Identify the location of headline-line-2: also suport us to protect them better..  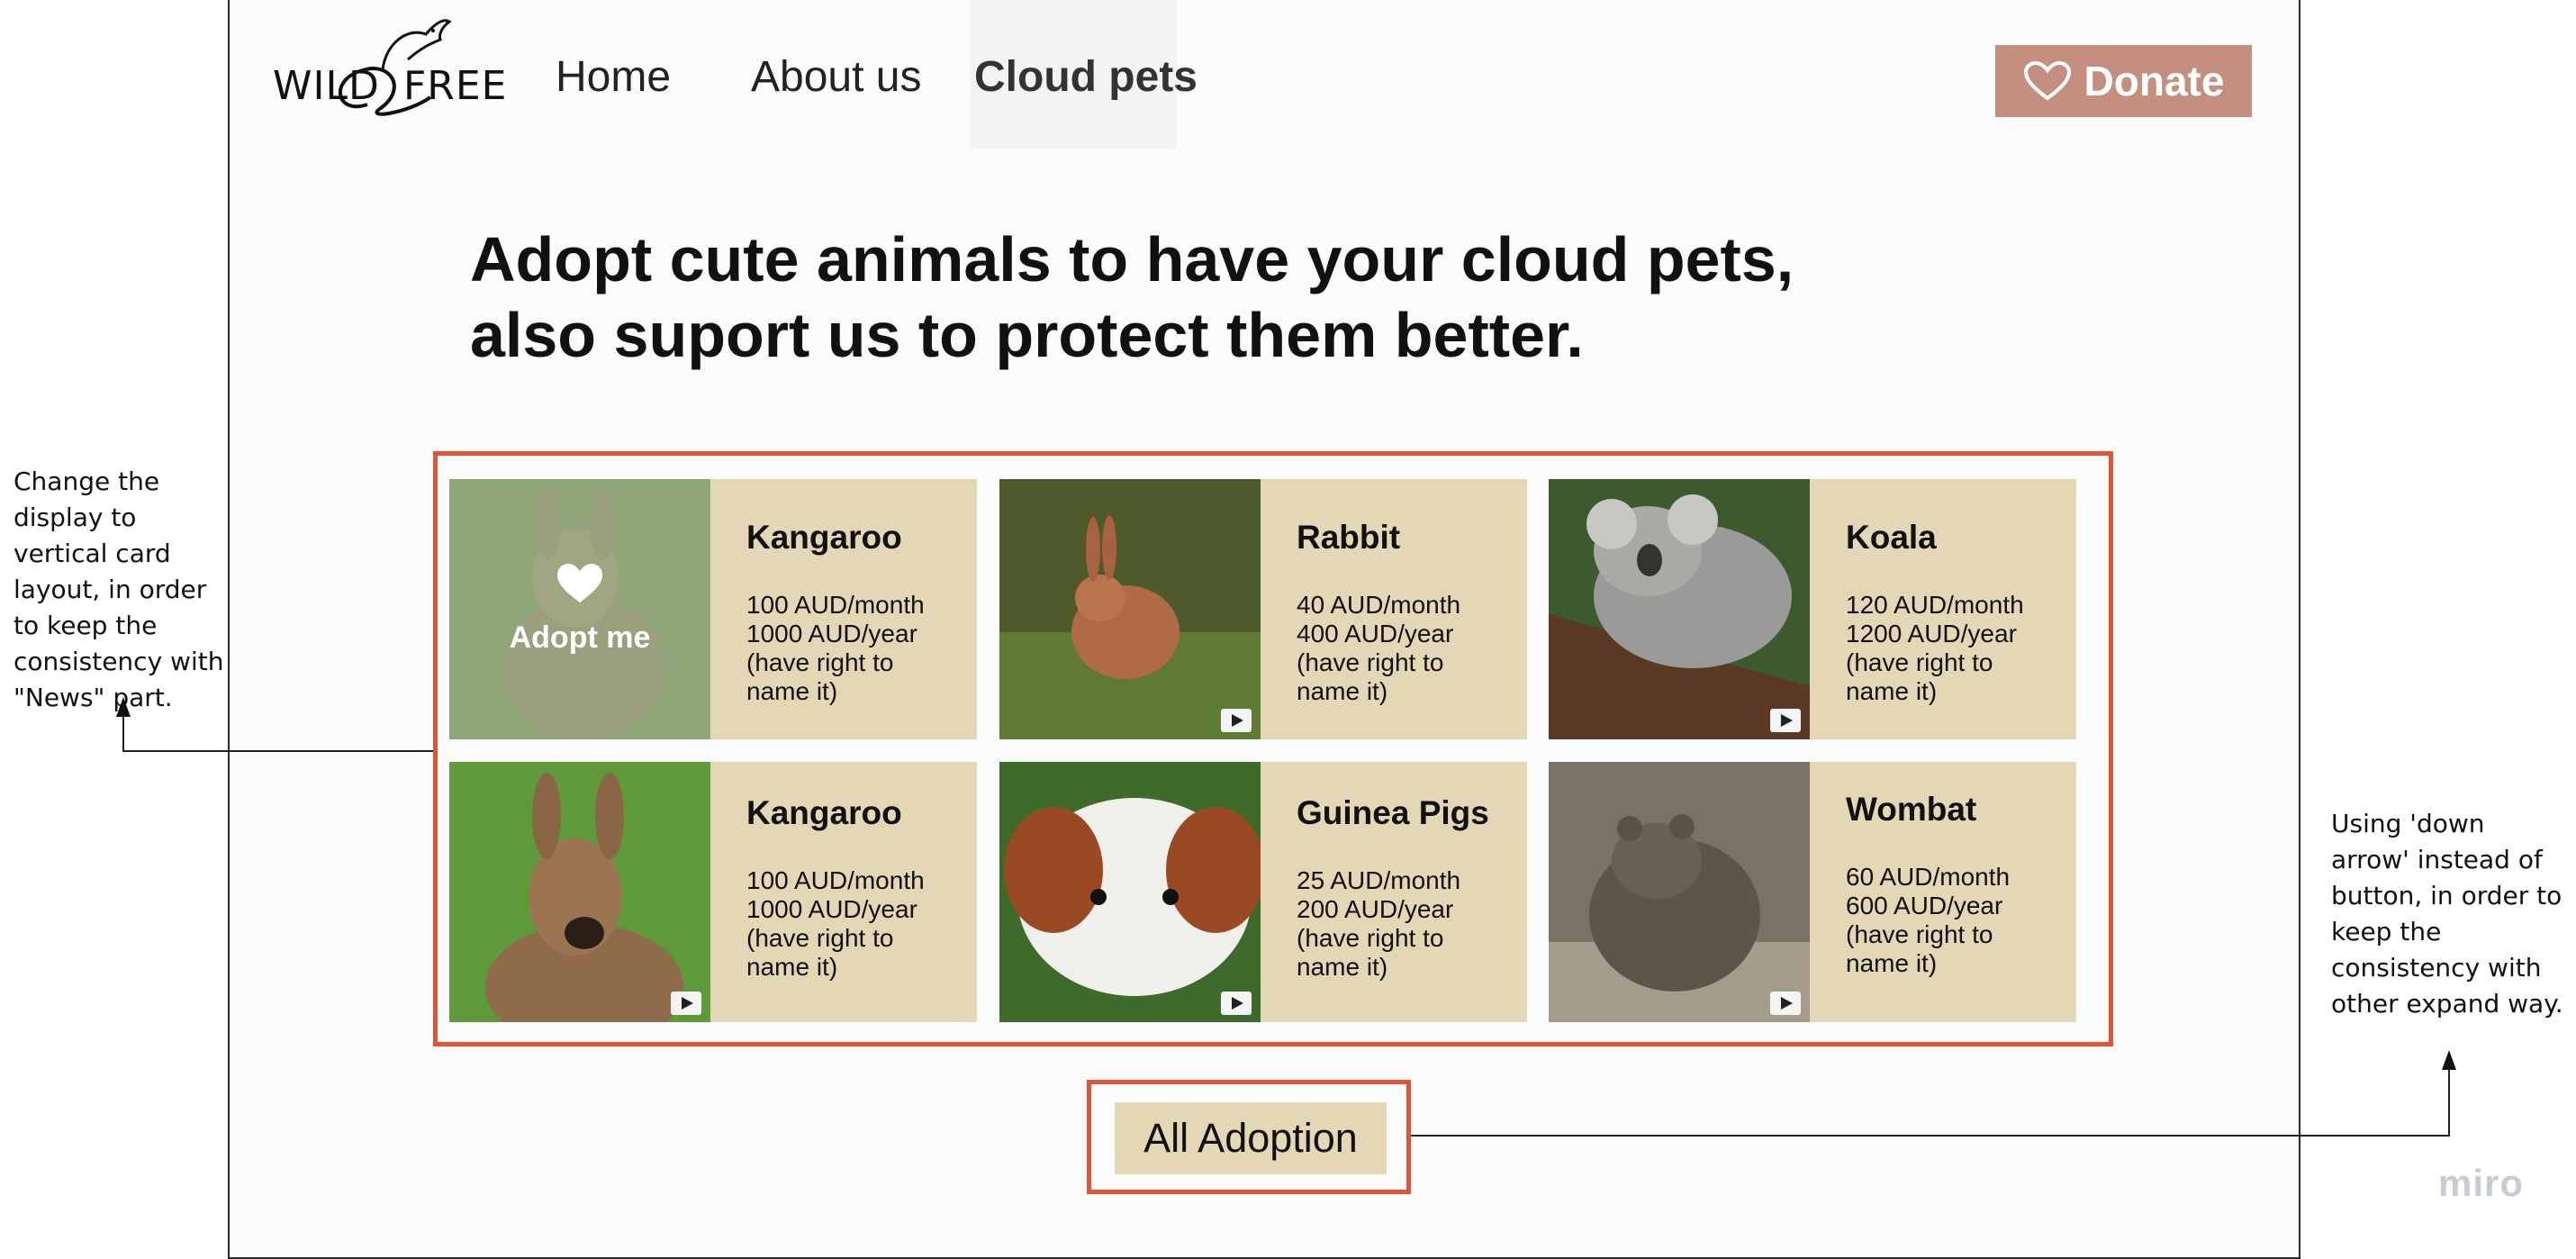
(1027, 335).